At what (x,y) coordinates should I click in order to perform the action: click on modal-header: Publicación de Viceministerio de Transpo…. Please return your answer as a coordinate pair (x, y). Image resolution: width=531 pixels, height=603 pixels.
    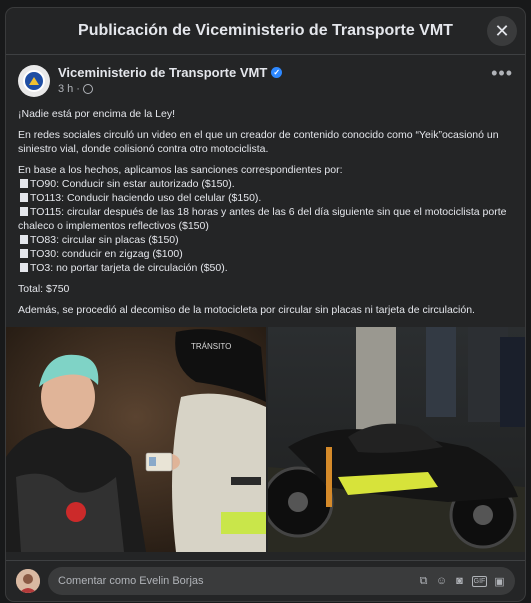
    Looking at the image, I should click on (265, 31).